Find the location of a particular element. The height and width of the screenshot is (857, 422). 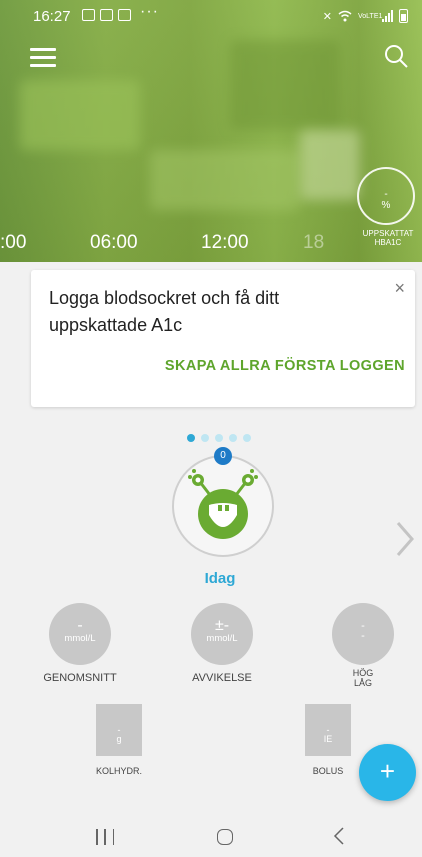

timeline-tick: 12:00 is located at coordinates (225, 242).